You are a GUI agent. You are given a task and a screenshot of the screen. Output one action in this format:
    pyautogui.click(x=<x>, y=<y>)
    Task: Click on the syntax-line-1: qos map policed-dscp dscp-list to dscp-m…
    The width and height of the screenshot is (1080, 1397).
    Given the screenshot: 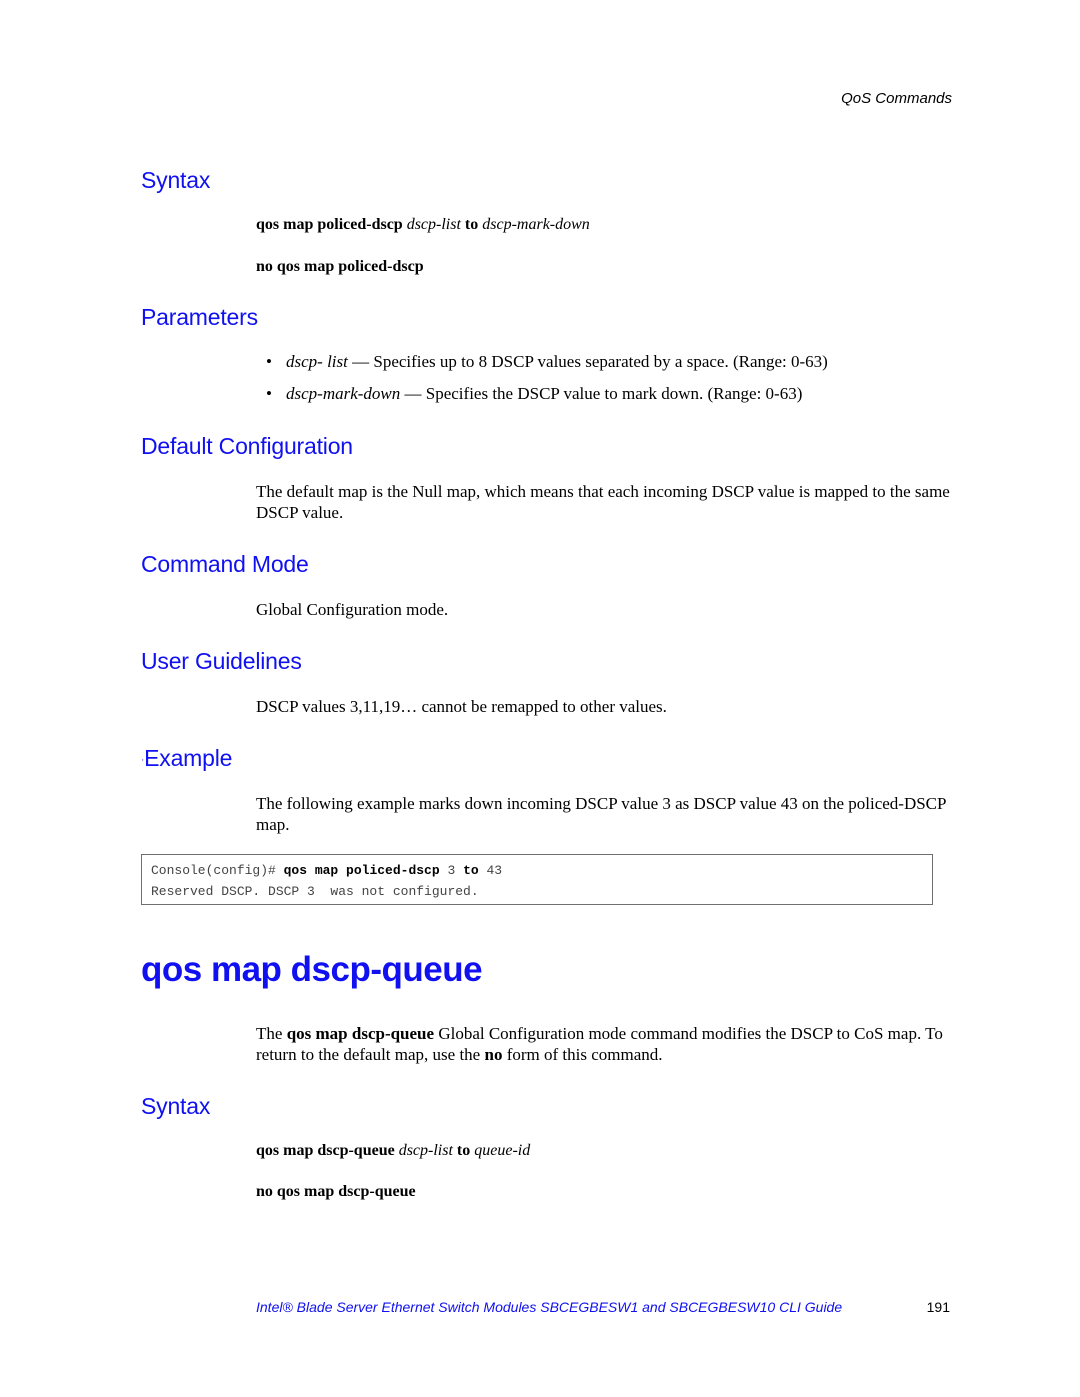 What is the action you would take?
    pyautogui.click(x=423, y=225)
    